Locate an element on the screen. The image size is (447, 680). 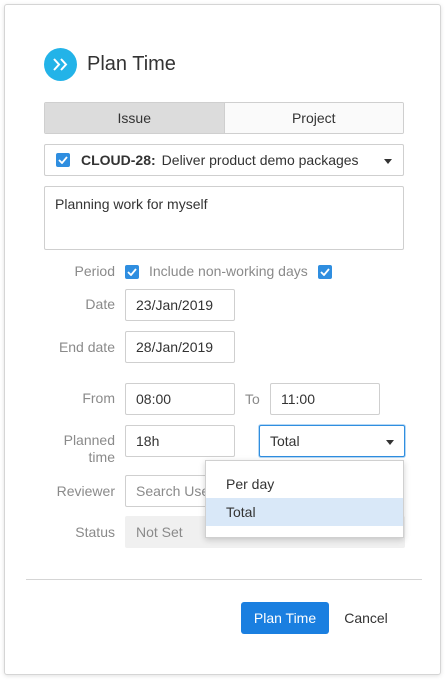
dialog-title: Plan Time is located at coordinates (131, 64).